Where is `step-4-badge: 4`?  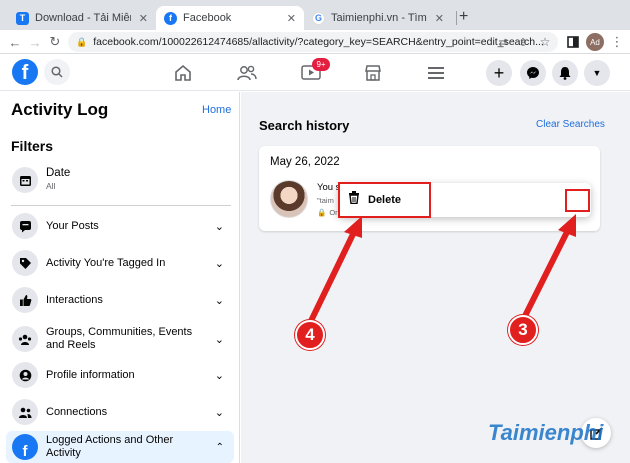 step-4-badge: 4 is located at coordinates (310, 335).